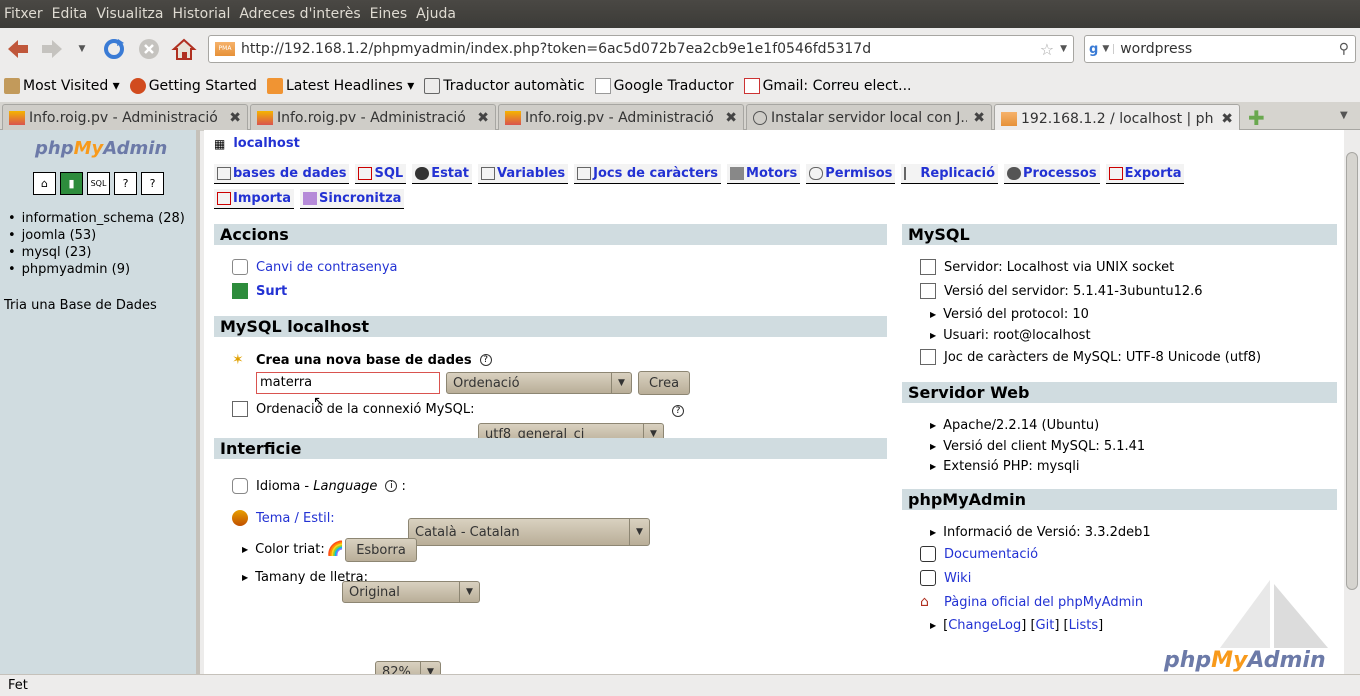 Image resolution: width=1360 pixels, height=696 pixels. What do you see at coordinates (129, 14) in the screenshot?
I see `menu-view: Visualitza` at bounding box center [129, 14].